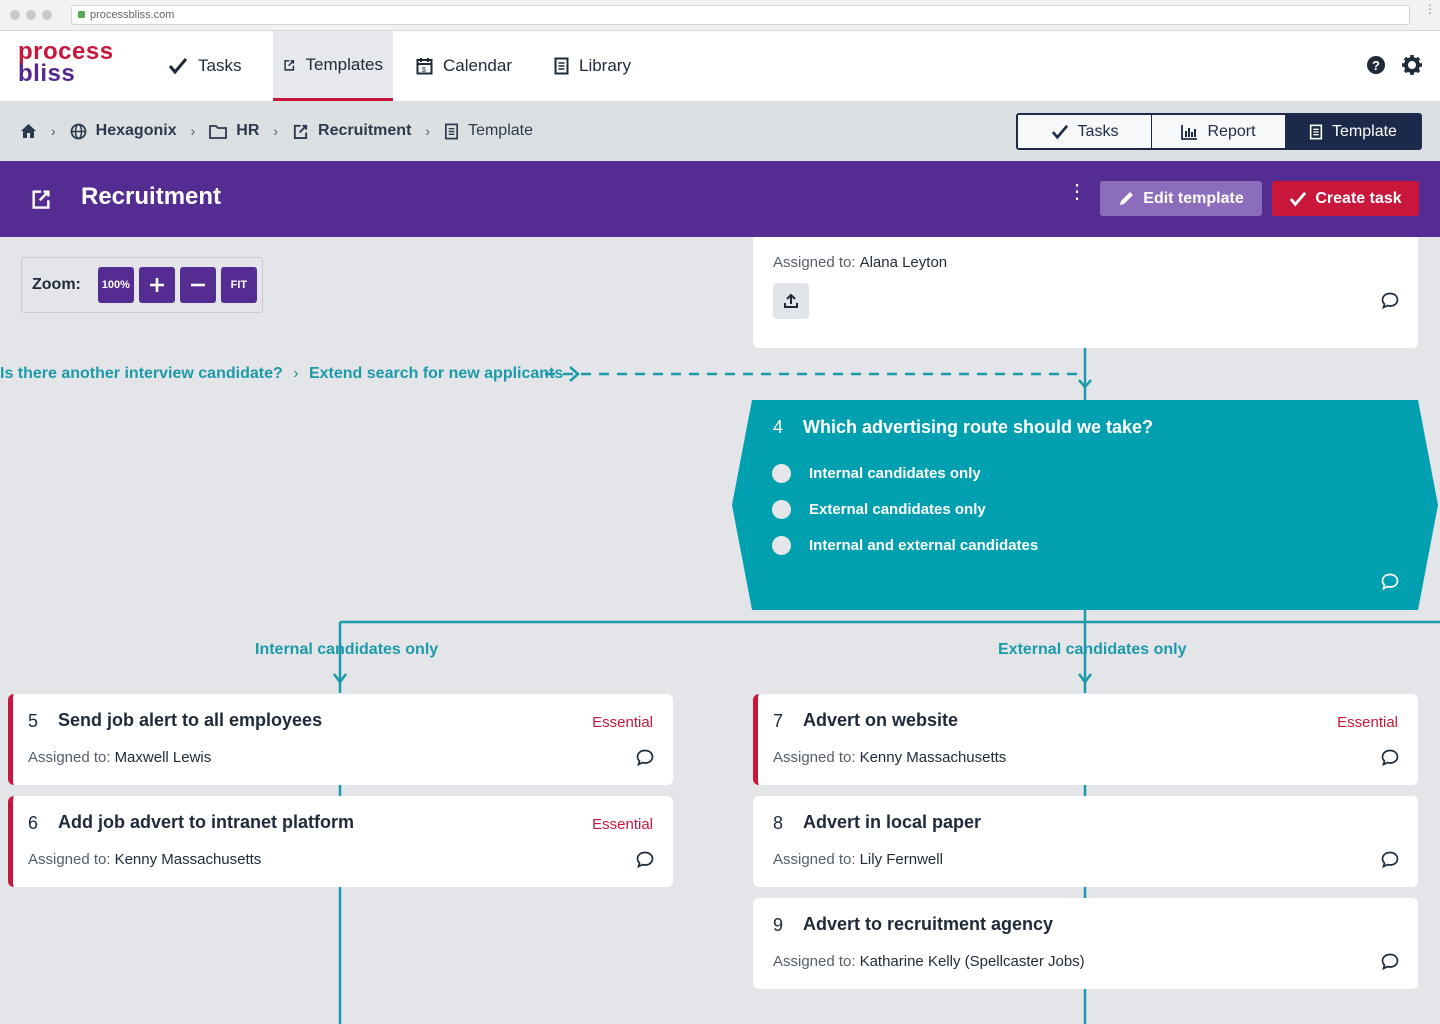  I want to click on edit-template-button: Edit template, so click(1181, 198).